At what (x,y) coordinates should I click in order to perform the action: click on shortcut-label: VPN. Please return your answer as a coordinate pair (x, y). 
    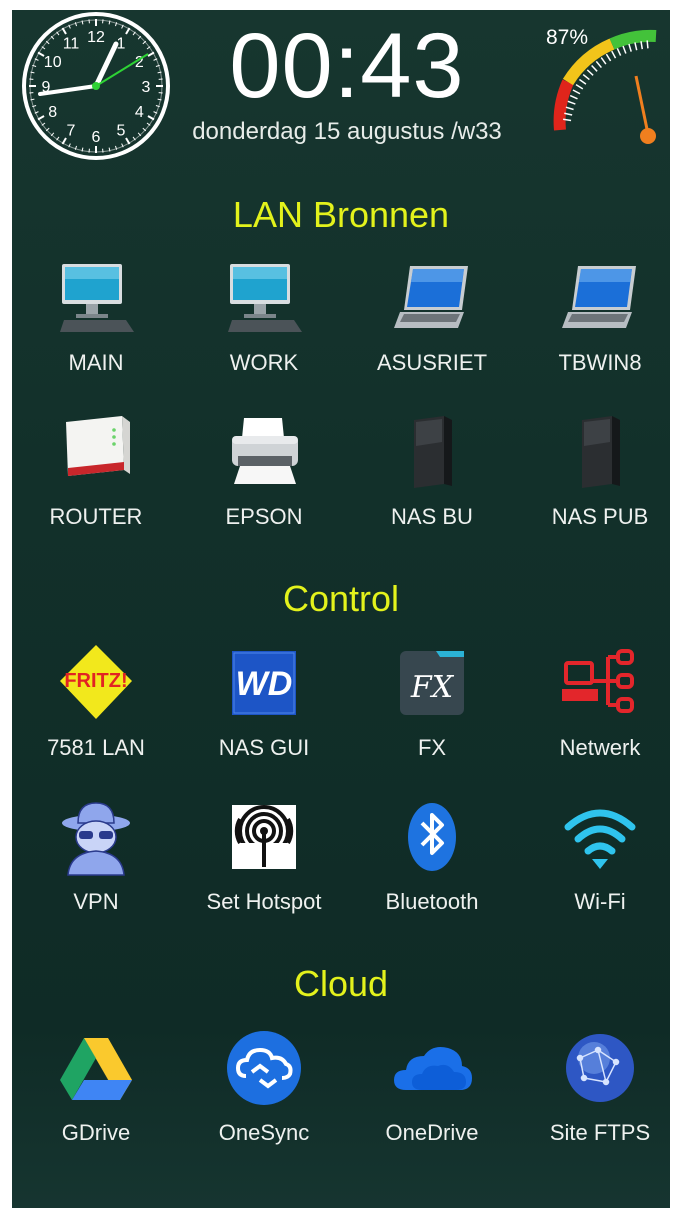
    Looking at the image, I should click on (96, 901).